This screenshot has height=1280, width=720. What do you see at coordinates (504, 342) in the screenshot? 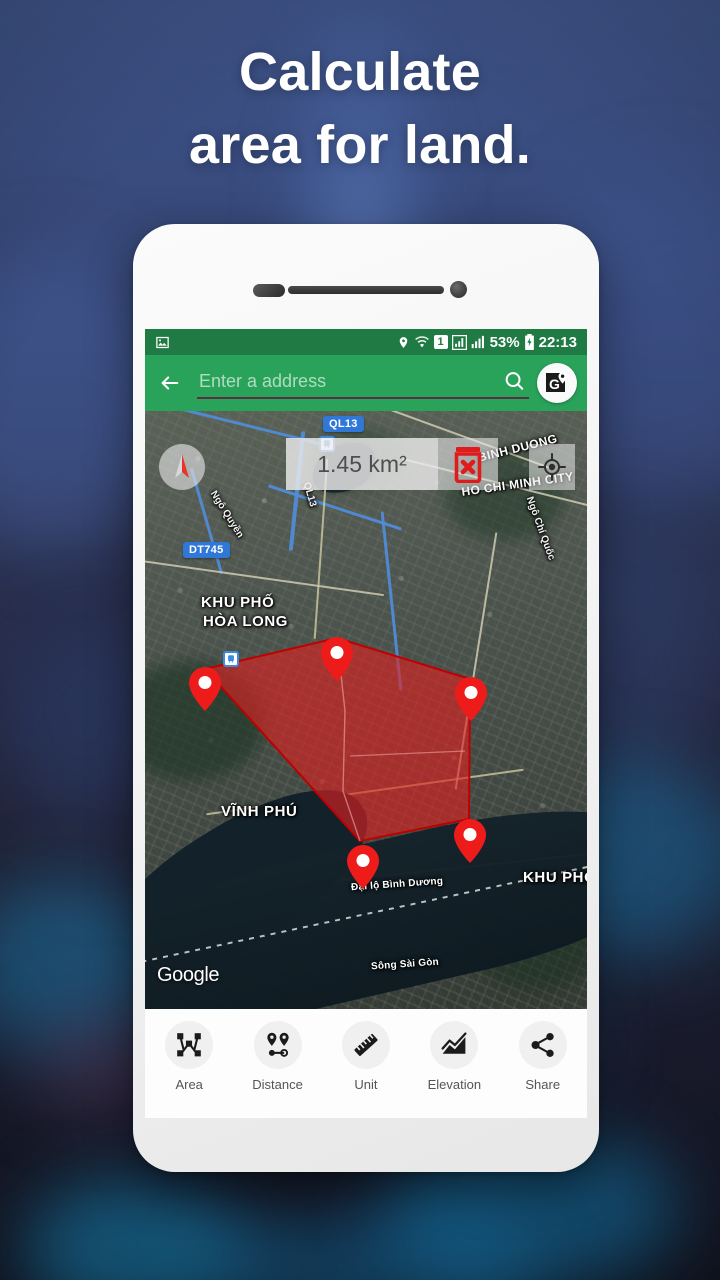
I see `battery-percent: 53%` at bounding box center [504, 342].